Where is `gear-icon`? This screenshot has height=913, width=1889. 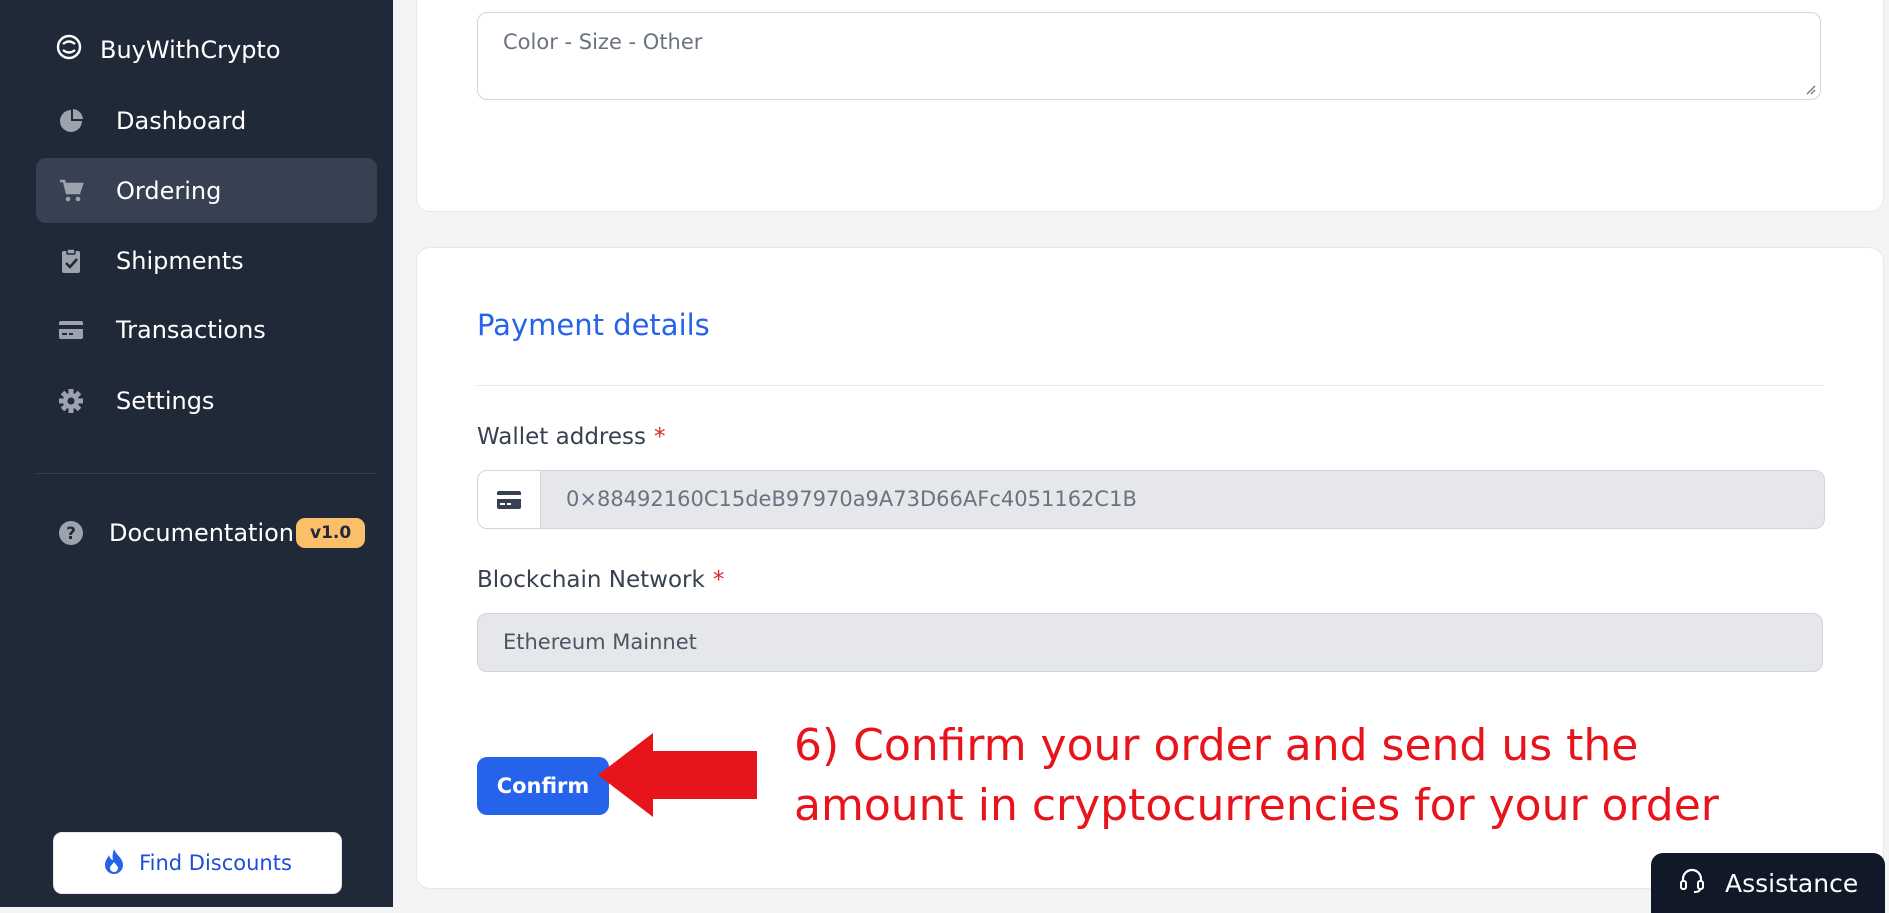 gear-icon is located at coordinates (71, 401).